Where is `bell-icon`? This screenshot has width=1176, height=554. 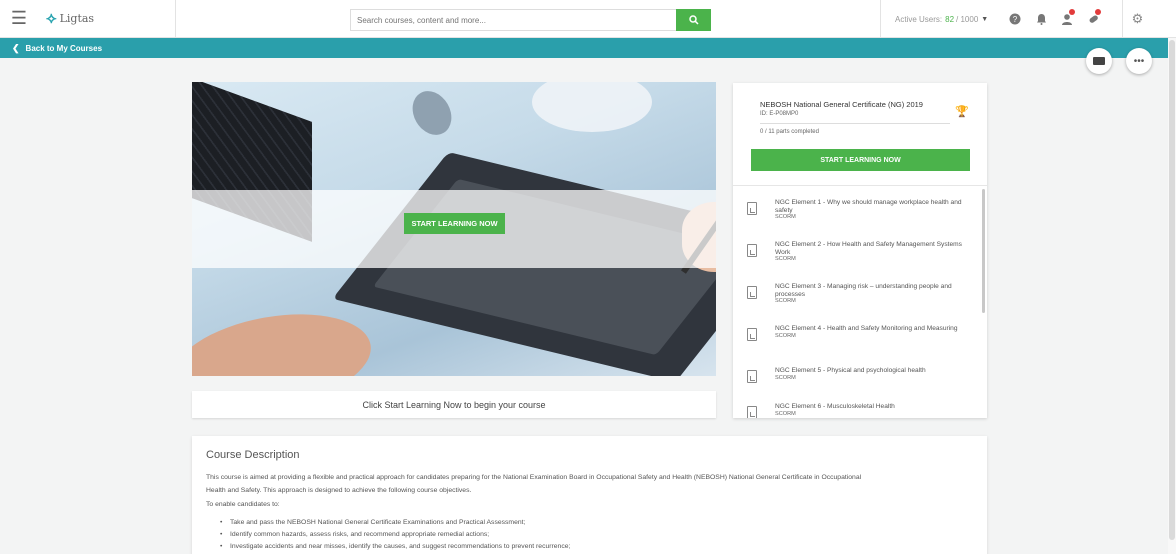
bell-icon is located at coordinates (1041, 19).